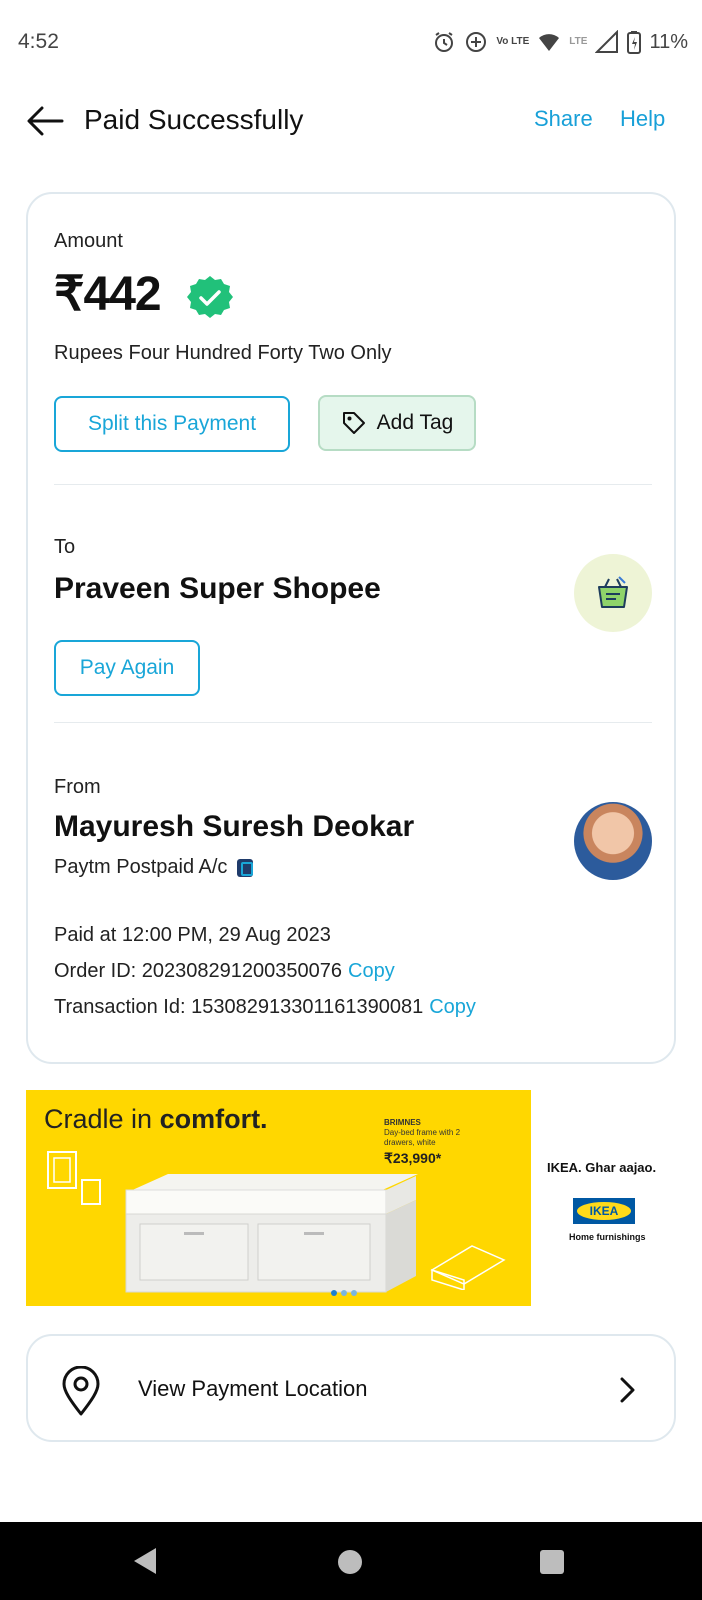  Describe the element at coordinates (74, 1178) in the screenshot. I see `frame-decor-icon` at that location.